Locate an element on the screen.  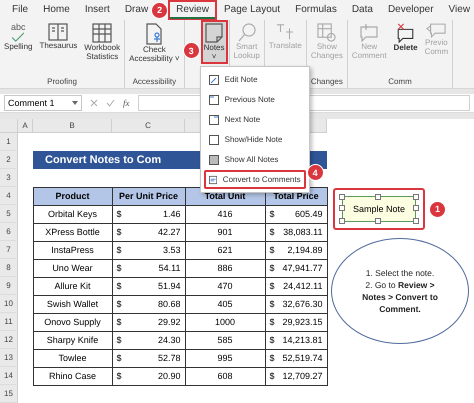
sample-note: Sample Note is located at coordinates (379, 209).